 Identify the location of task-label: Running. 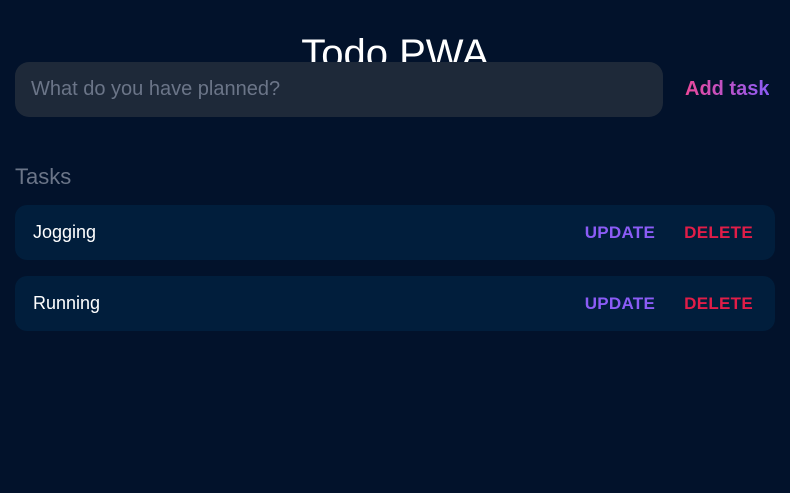
(67, 303).